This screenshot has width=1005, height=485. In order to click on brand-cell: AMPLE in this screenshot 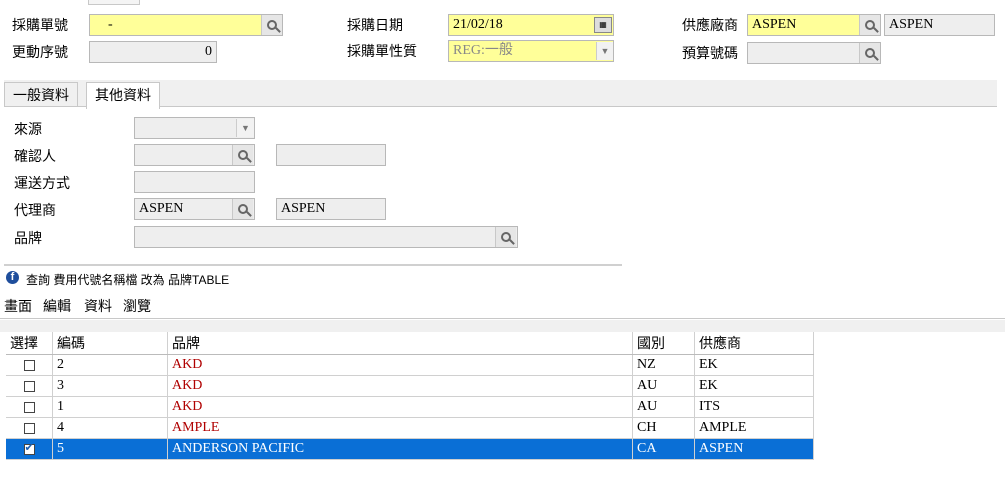, I will do `click(400, 428)`.